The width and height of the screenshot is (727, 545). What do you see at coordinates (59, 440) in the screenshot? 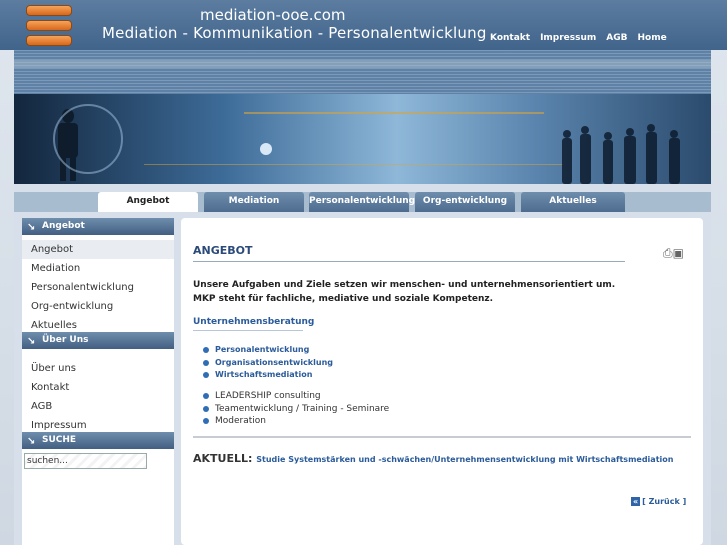
I see `sidebar-heading-label: SUCHE` at bounding box center [59, 440].